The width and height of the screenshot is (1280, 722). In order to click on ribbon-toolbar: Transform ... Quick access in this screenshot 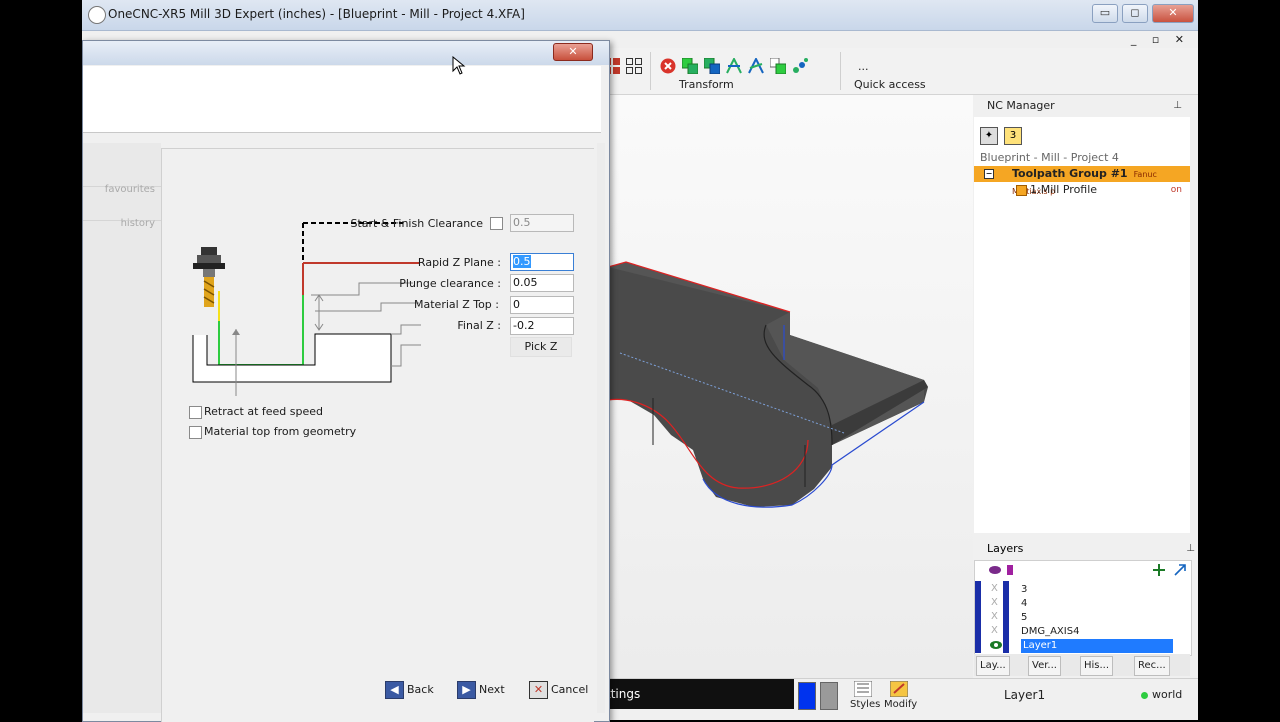, I will do `click(901, 71)`.